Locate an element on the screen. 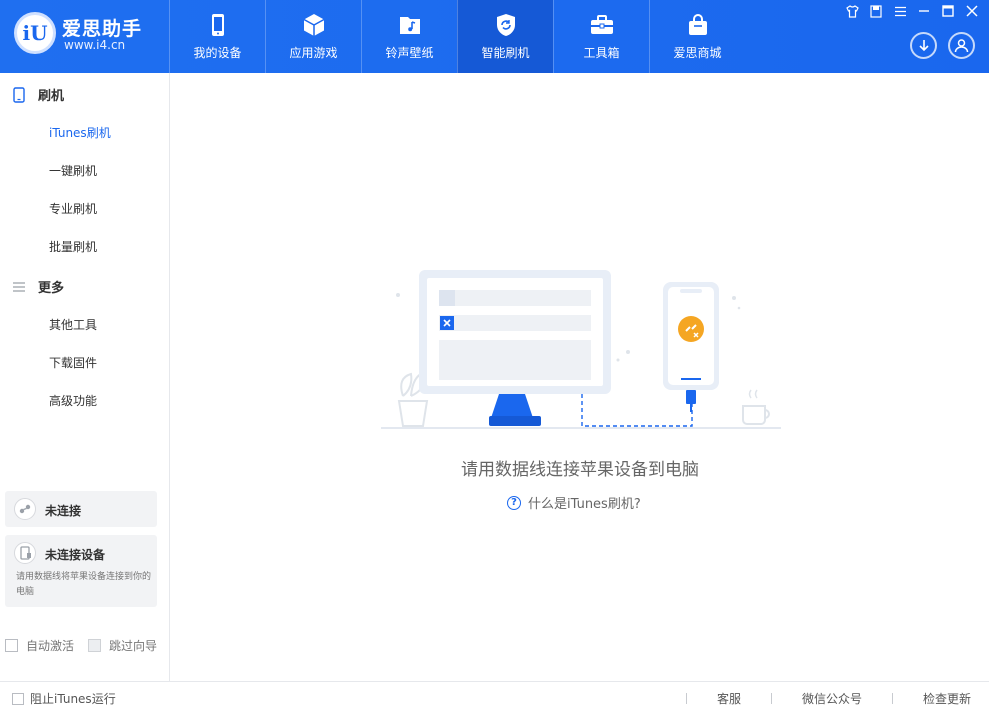 This screenshot has height=709, width=989. nav-label: 我的设备 is located at coordinates (217, 52).